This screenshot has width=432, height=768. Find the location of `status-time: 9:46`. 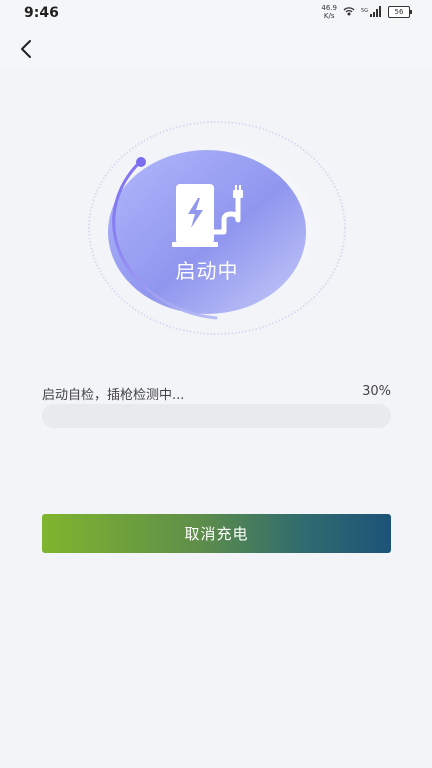

status-time: 9:46 is located at coordinates (41, 13).